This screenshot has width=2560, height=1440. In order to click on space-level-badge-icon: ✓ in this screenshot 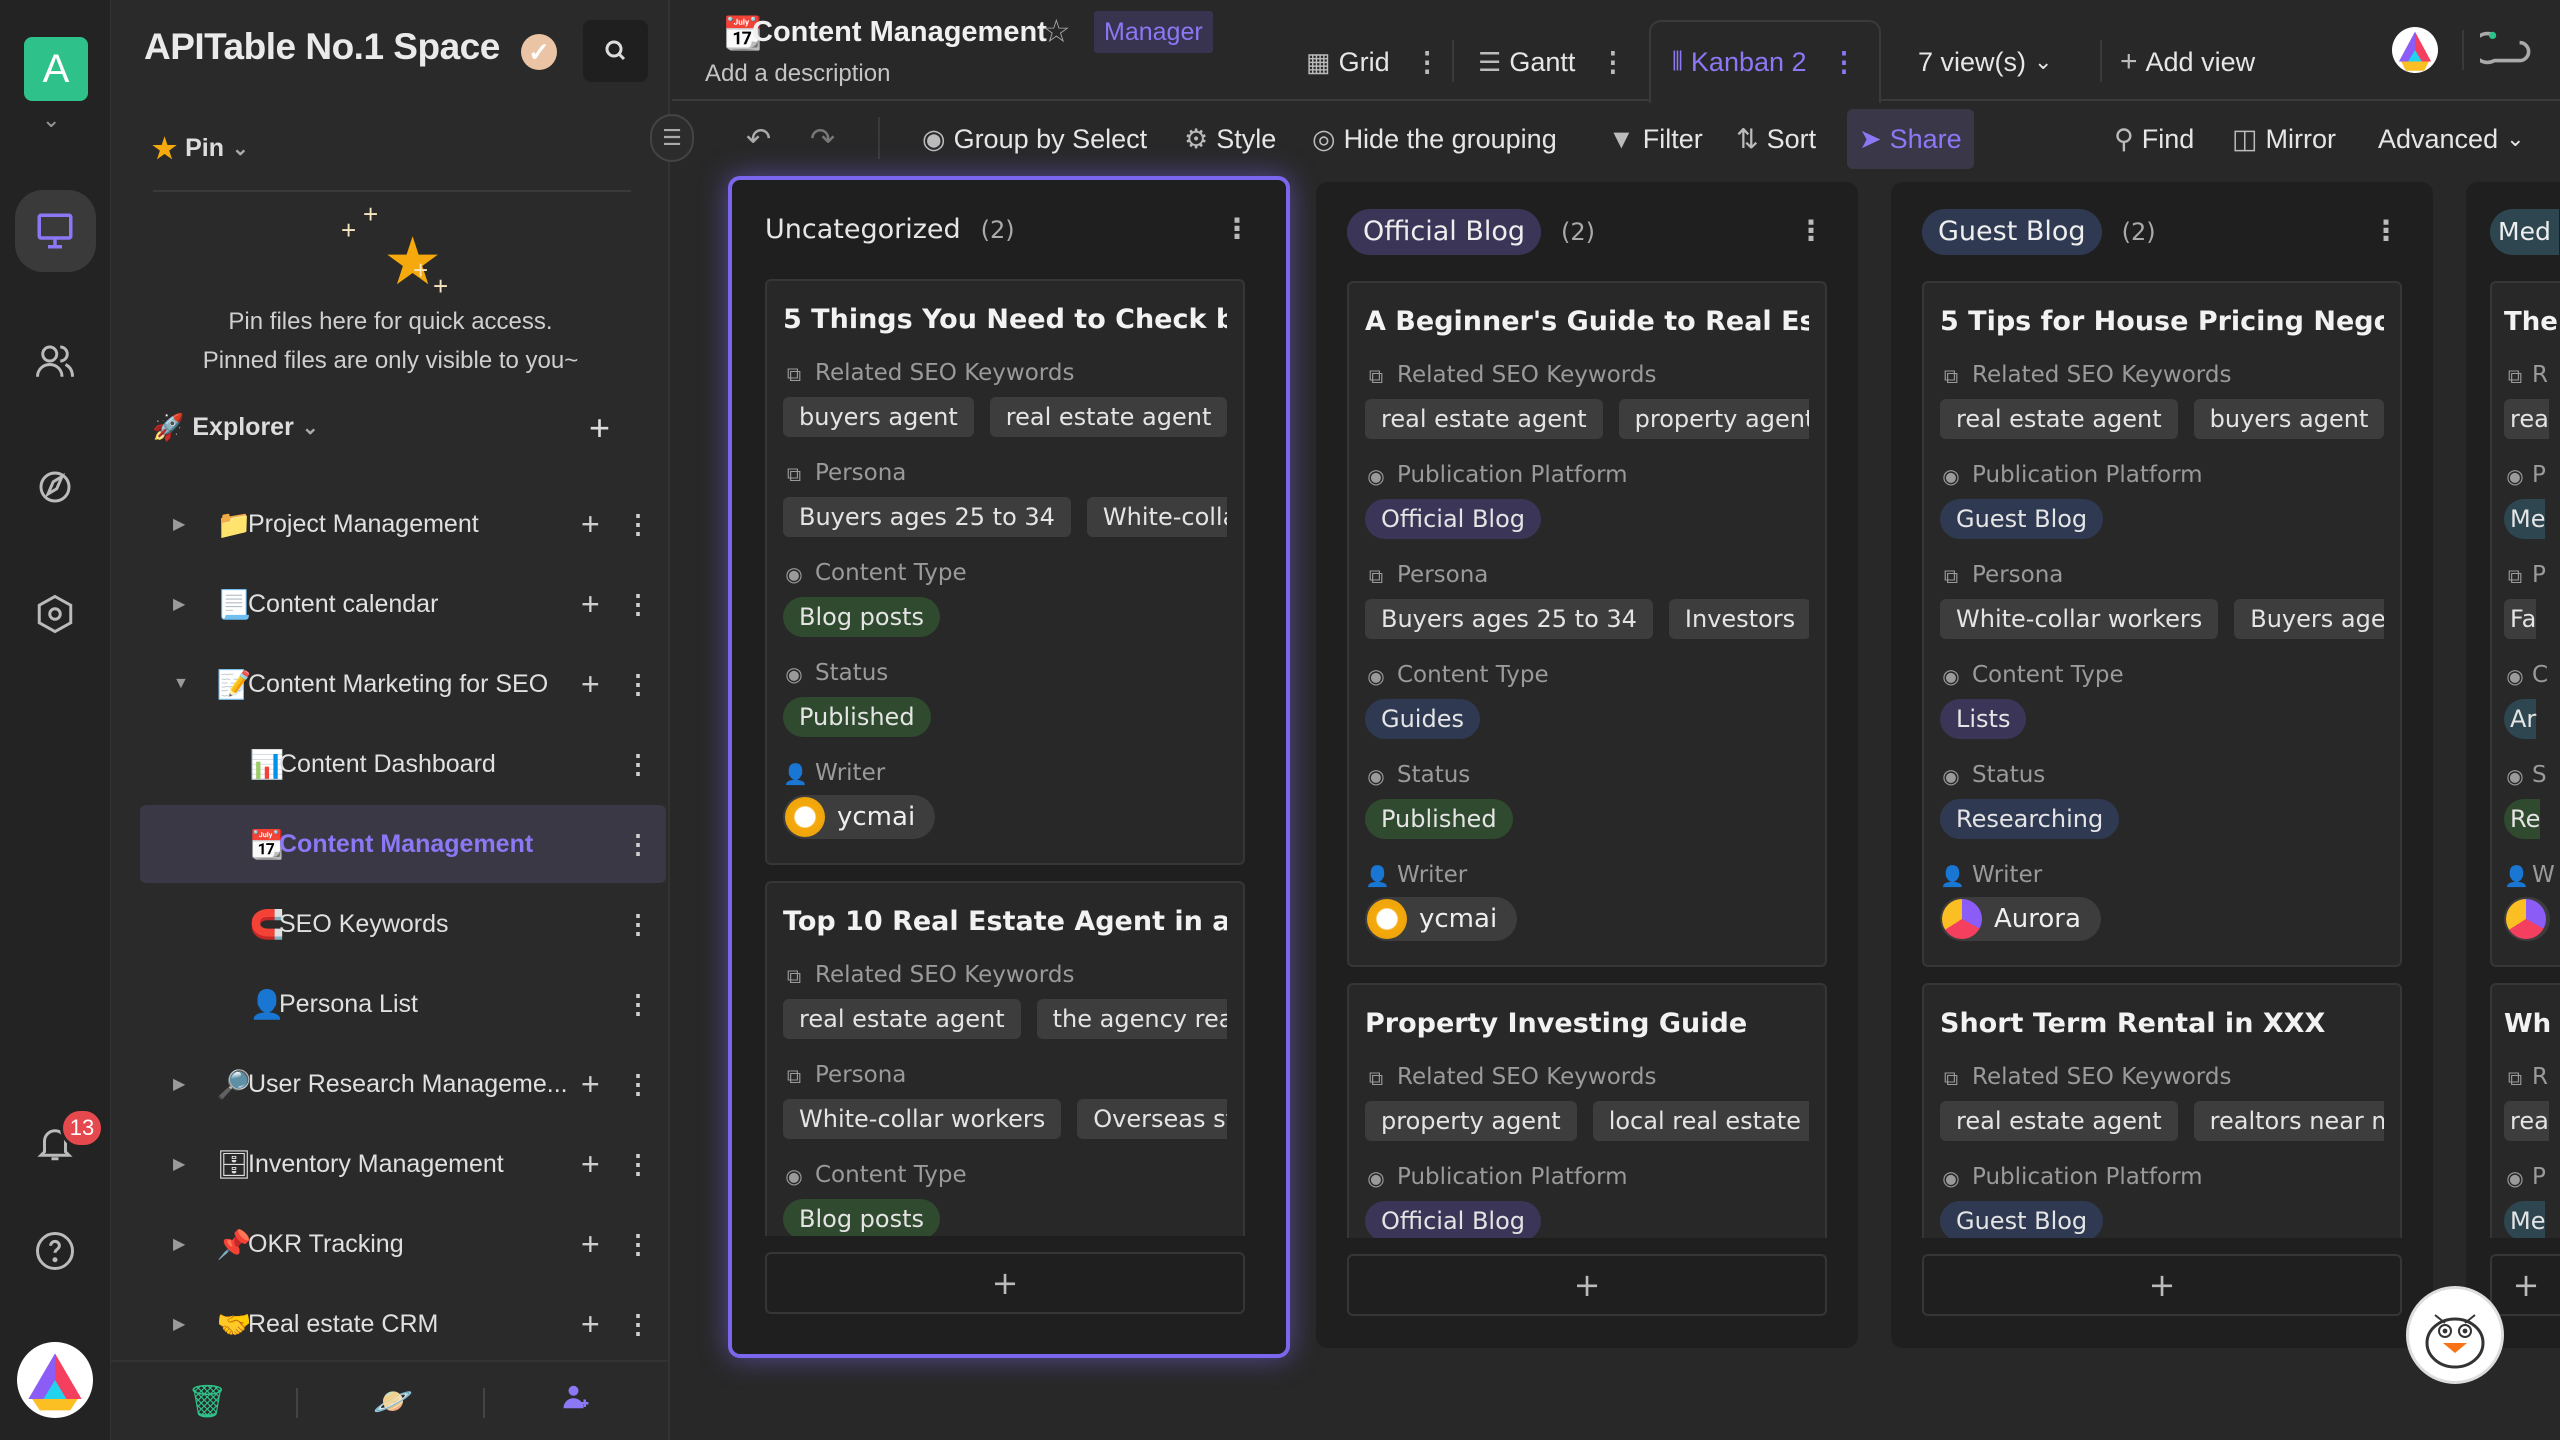, I will do `click(539, 52)`.